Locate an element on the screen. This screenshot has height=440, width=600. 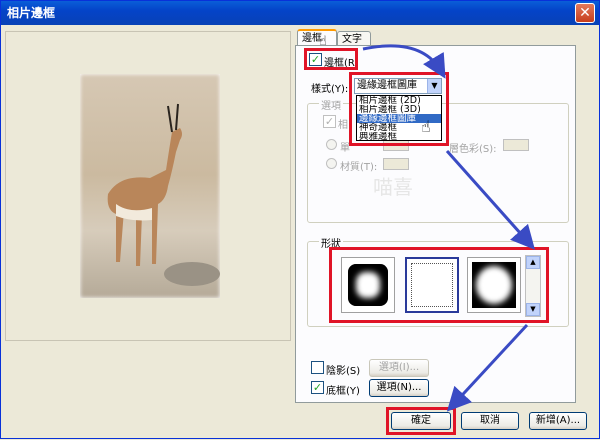
photo-preview is located at coordinates (150, 186).